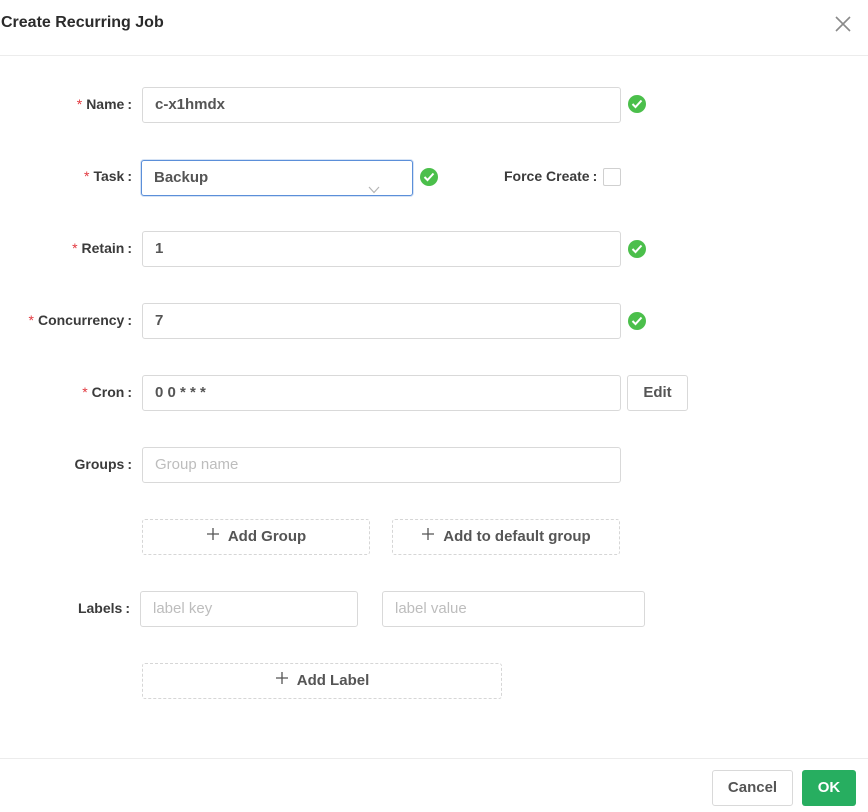  Describe the element at coordinates (277, 178) in the screenshot. I see `task-select: Backup` at that location.